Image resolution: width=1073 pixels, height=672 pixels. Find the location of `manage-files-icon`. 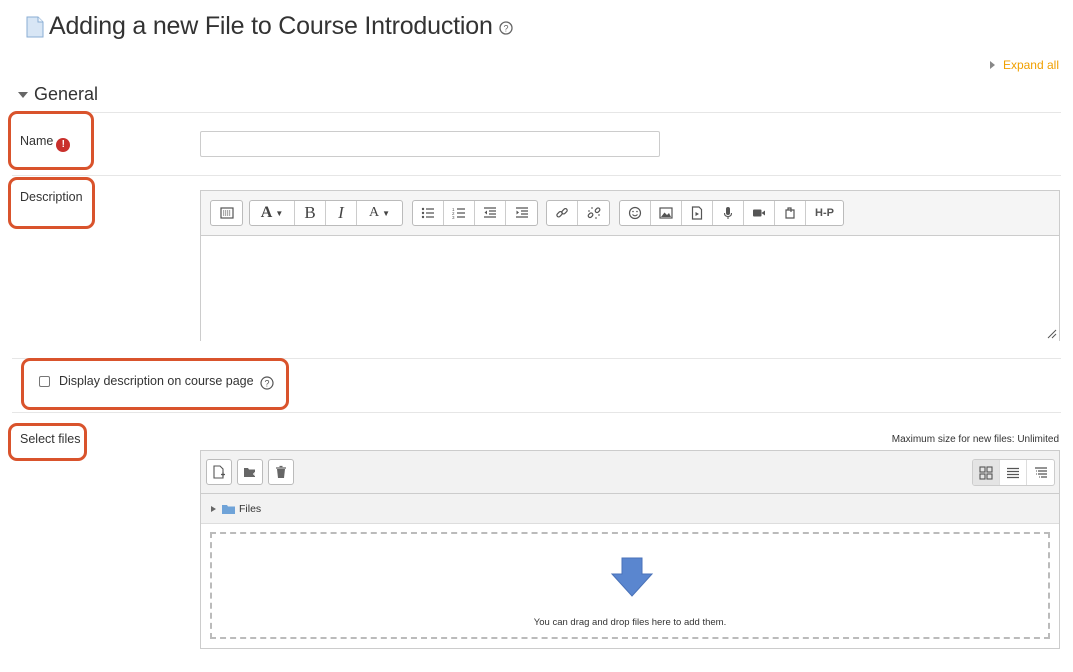

manage-files-icon is located at coordinates (790, 213).